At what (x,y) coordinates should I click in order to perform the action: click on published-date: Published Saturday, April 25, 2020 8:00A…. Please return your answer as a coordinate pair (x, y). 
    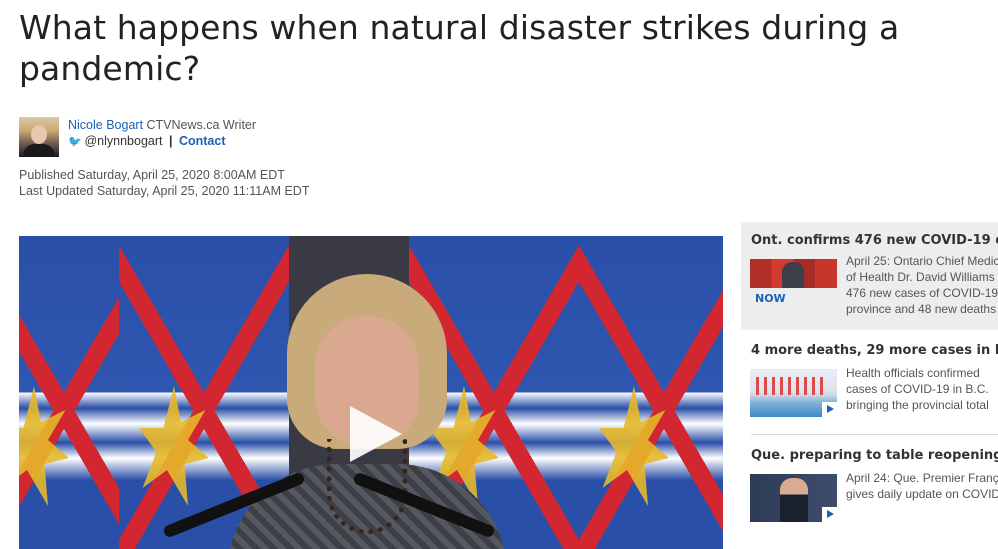
    Looking at the image, I should click on (152, 175).